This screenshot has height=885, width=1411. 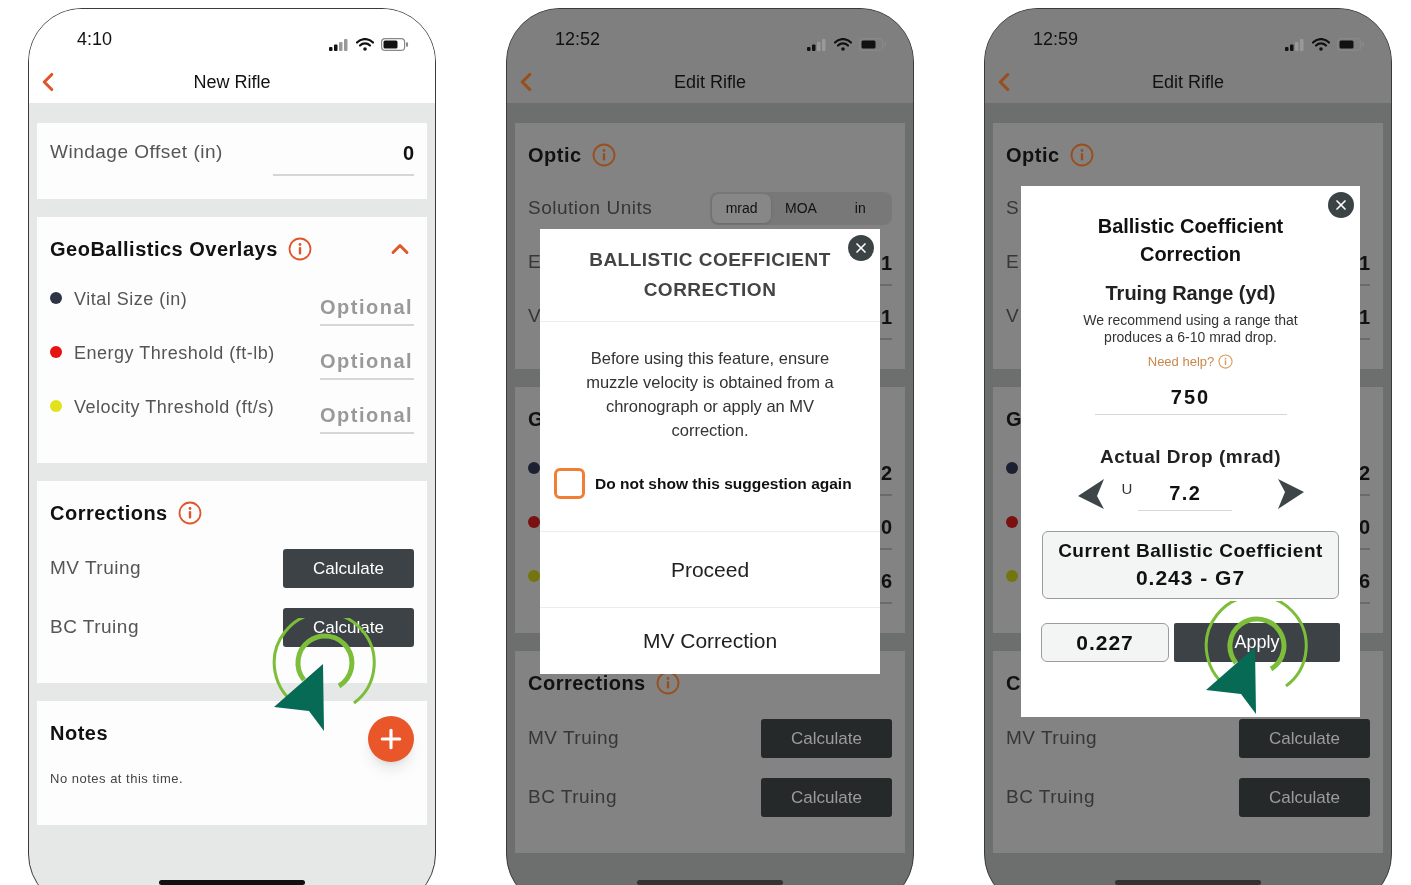 I want to click on dialog-title: BALLISTIC COEFFICIENT CORRECTION, so click(x=710, y=275).